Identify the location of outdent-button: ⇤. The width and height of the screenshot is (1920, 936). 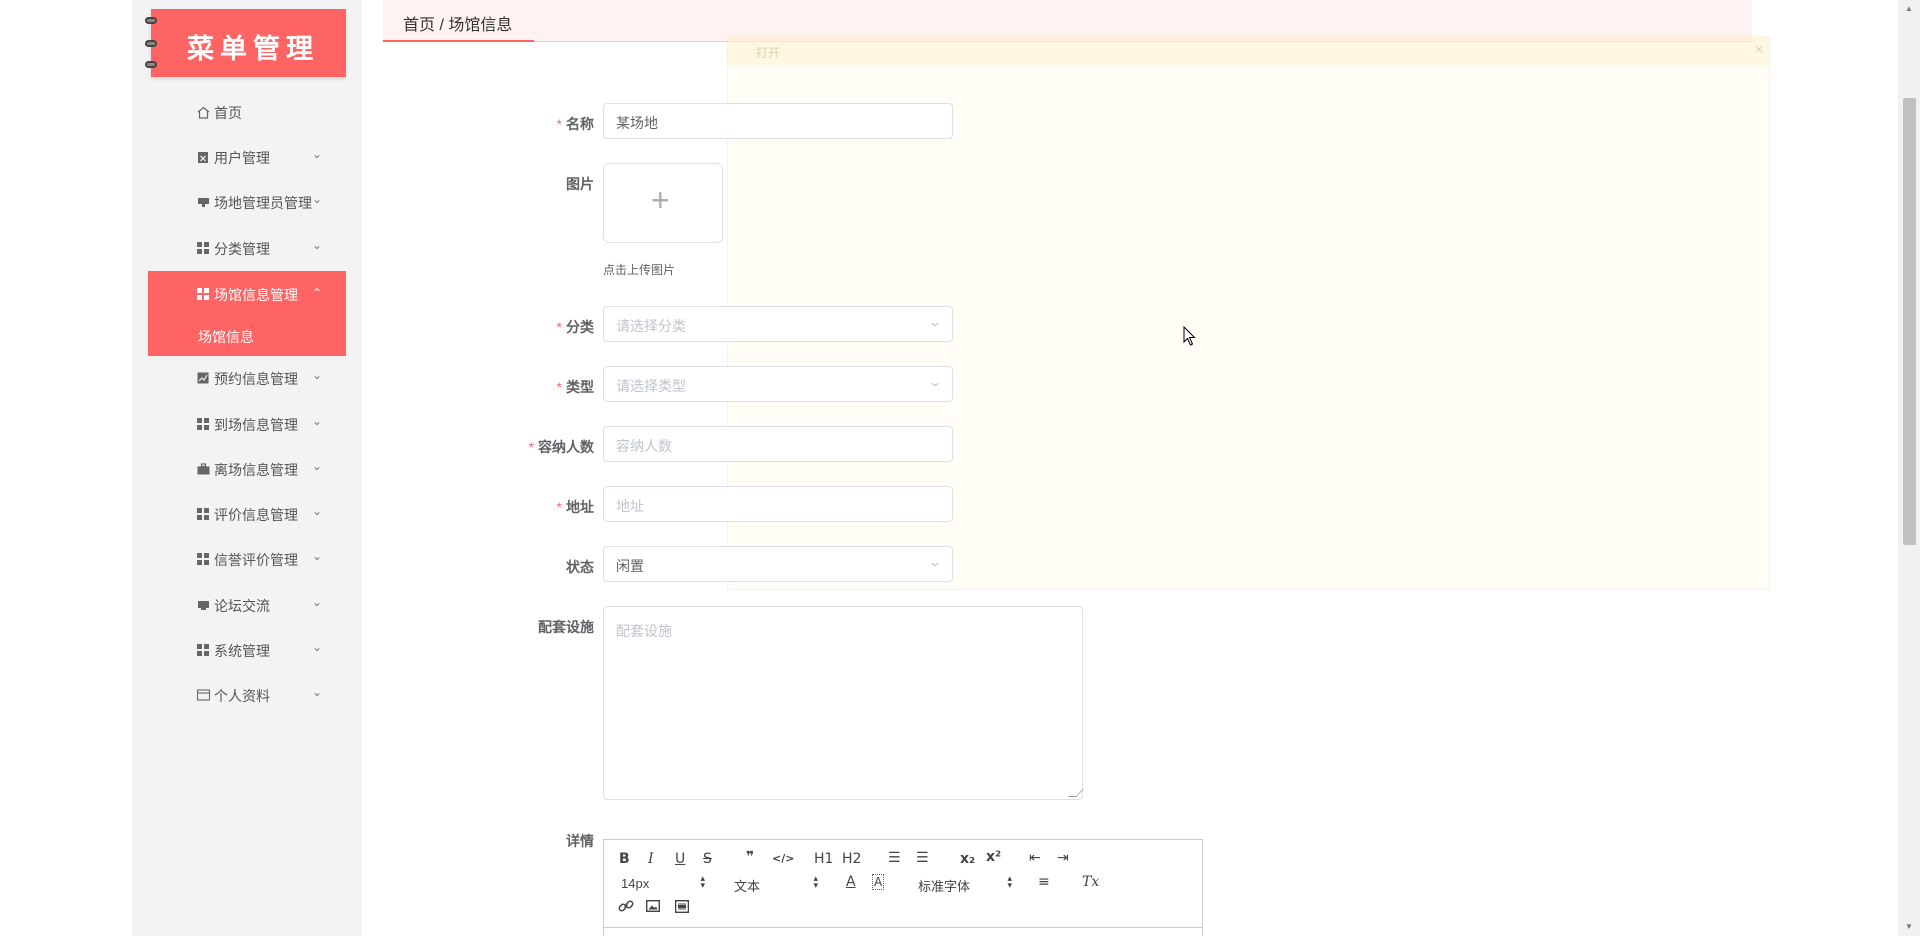
(1035, 858).